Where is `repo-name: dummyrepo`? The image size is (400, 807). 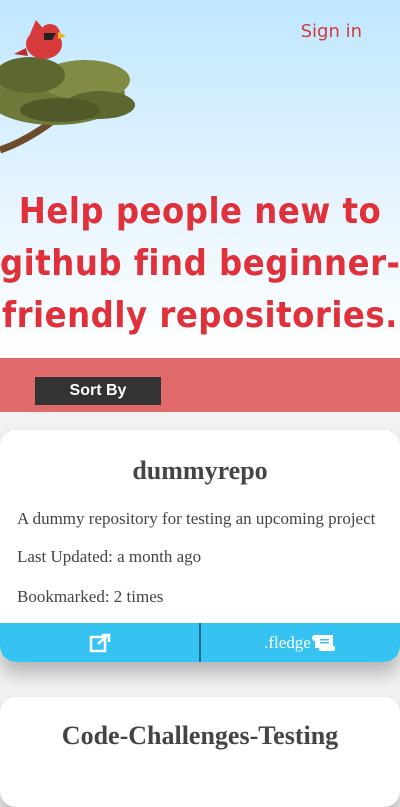 repo-name: dummyrepo is located at coordinates (200, 470).